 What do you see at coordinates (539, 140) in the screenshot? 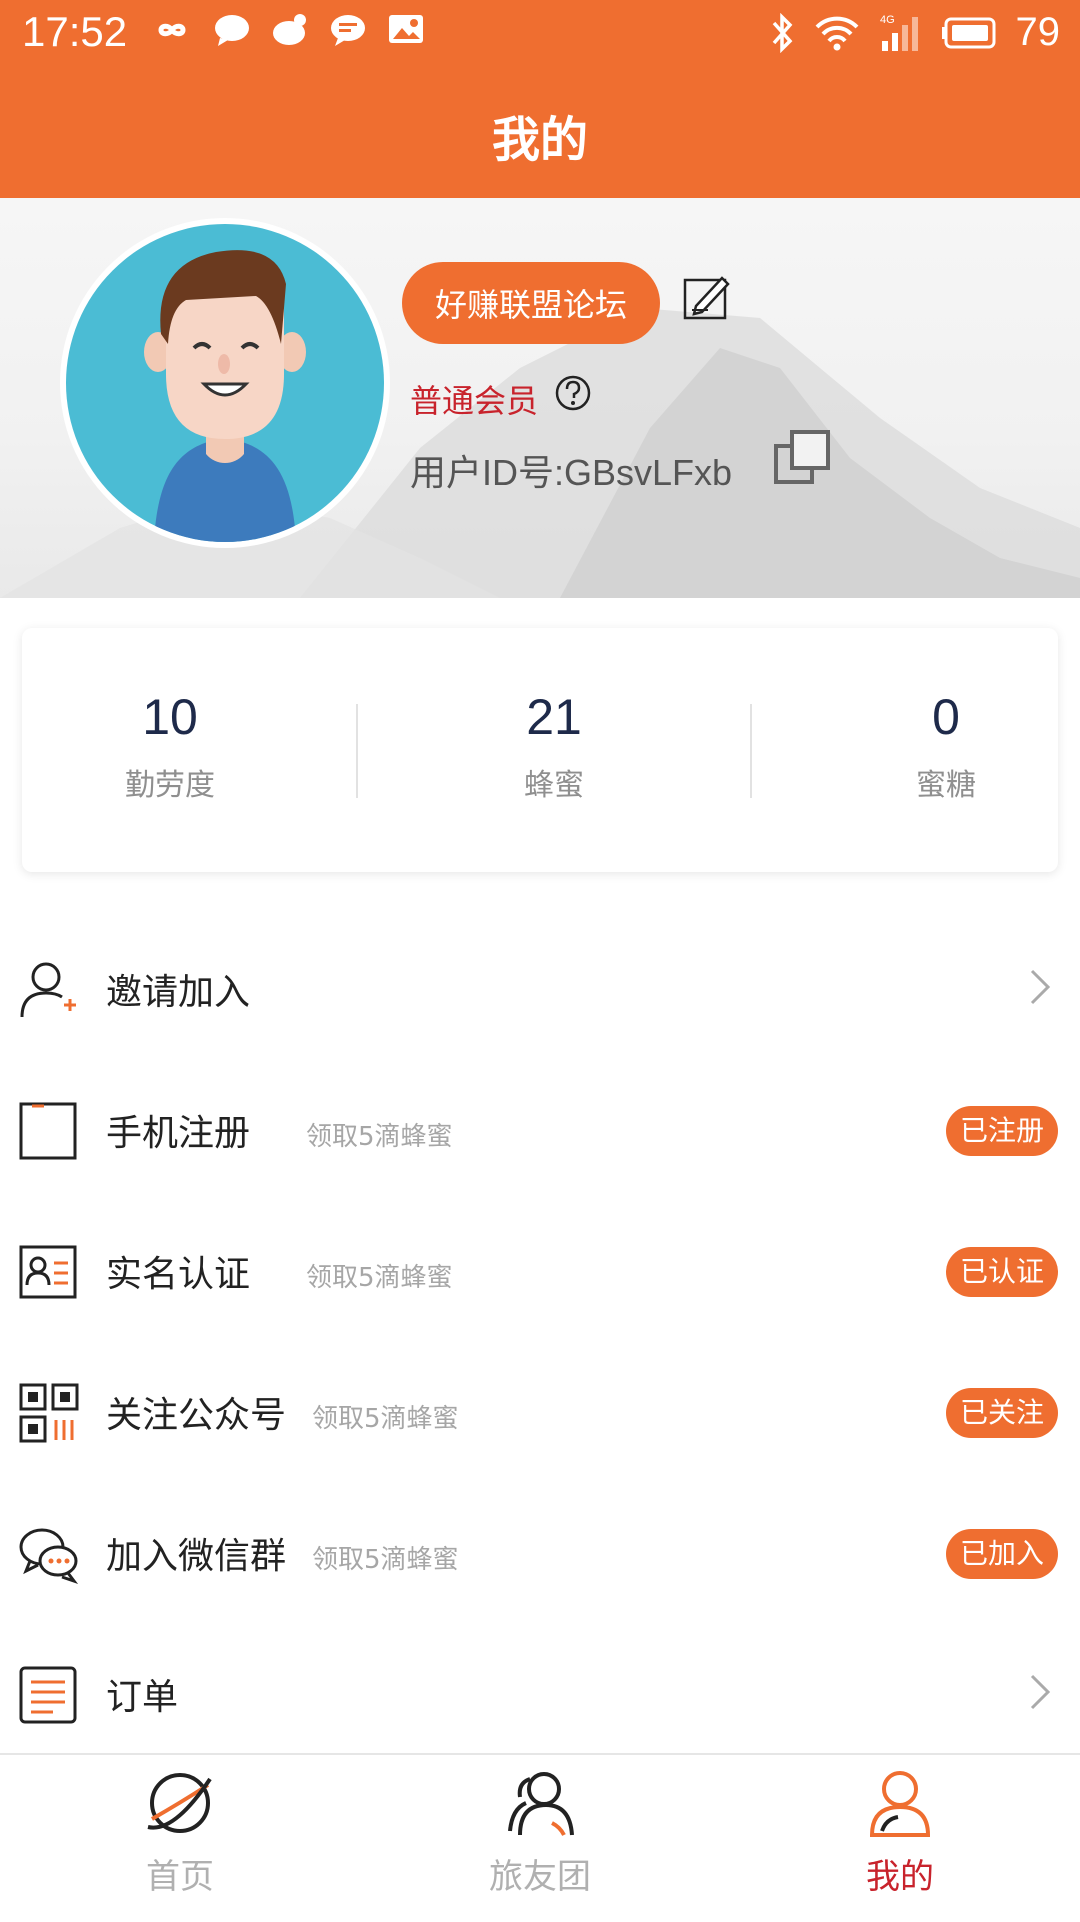
I see `page-title: 我的` at bounding box center [539, 140].